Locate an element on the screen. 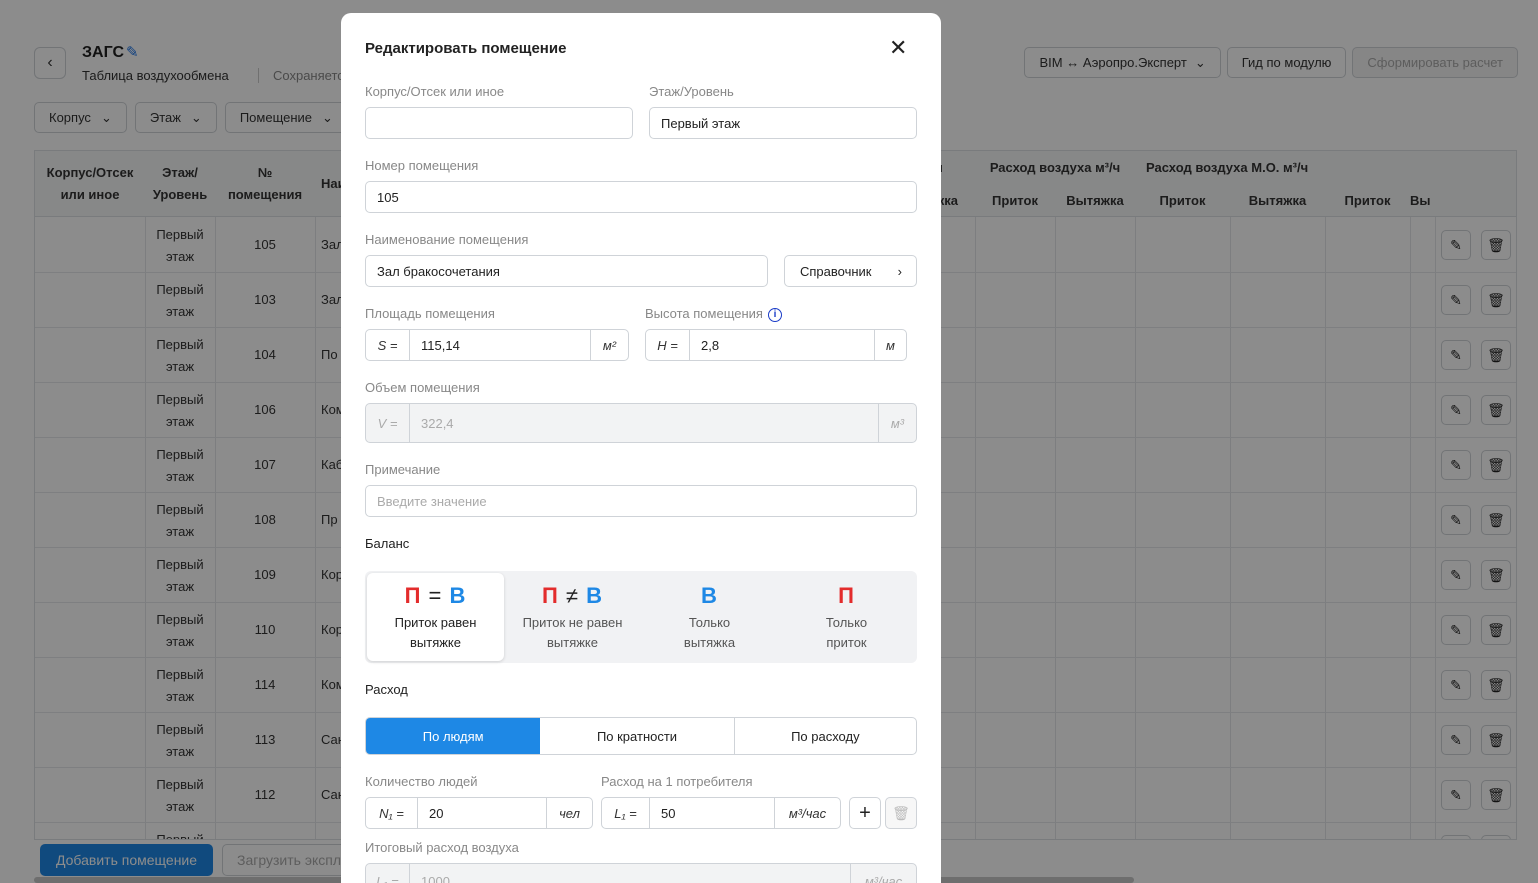 This screenshot has width=1538, height=883. area-field: S = 115,14 м² is located at coordinates (497, 345).